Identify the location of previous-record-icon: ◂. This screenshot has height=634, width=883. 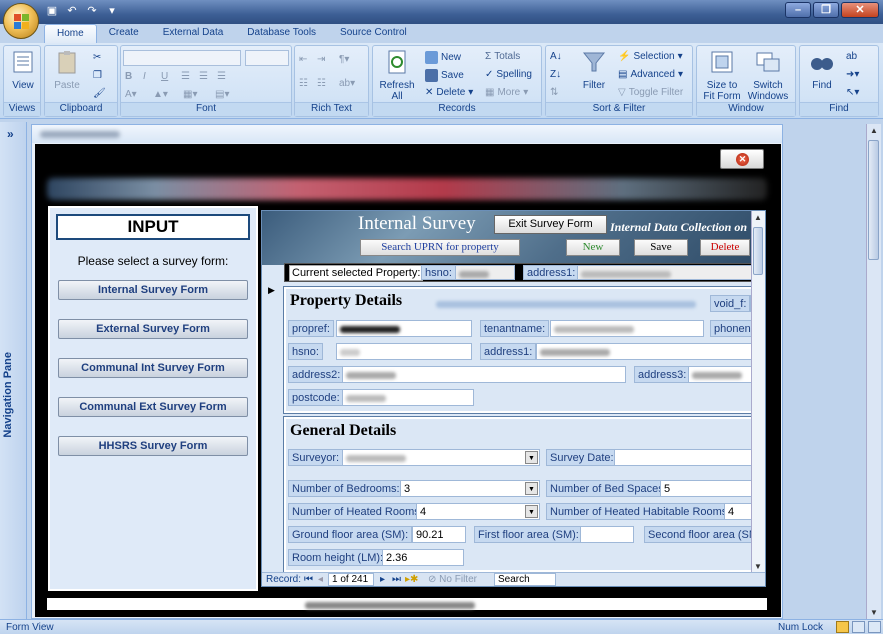
(320, 579).